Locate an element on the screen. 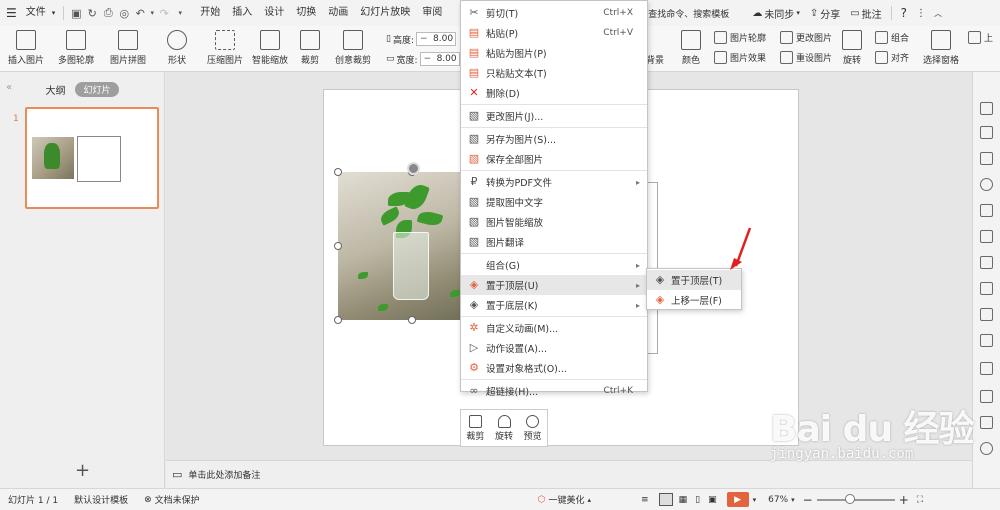 The width and height of the screenshot is (1000, 510). more-icon: ⋮ is located at coordinates (921, 13).